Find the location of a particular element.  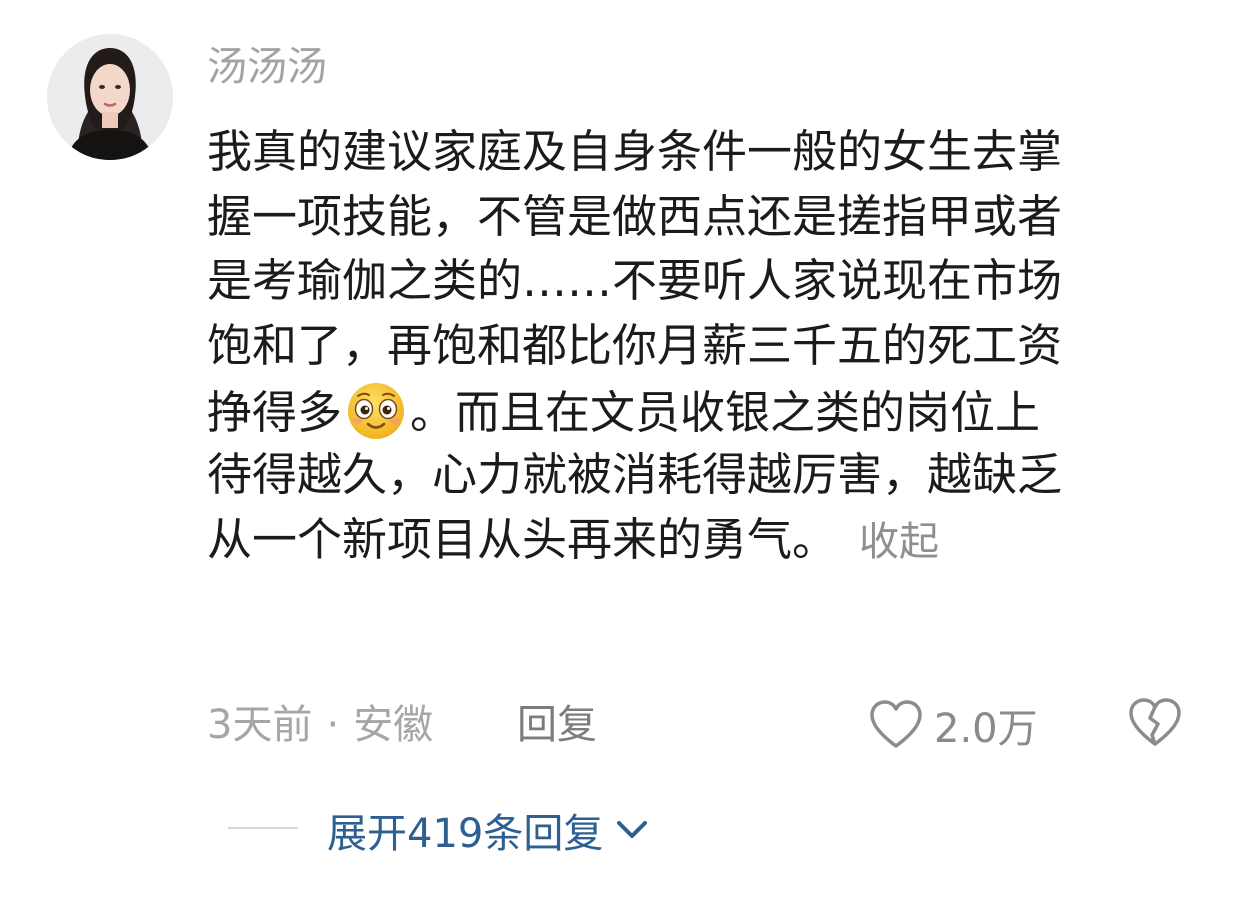

comment-line-segment: 挣得多 is located at coordinates (275, 413).